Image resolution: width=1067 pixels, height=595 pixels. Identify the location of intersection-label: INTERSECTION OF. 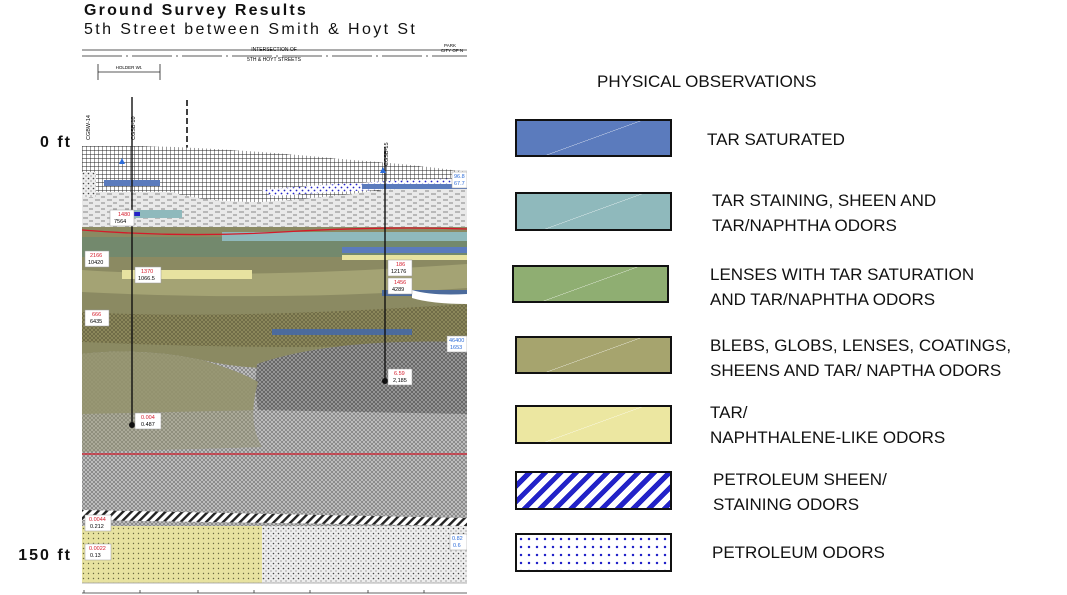
(274, 50).